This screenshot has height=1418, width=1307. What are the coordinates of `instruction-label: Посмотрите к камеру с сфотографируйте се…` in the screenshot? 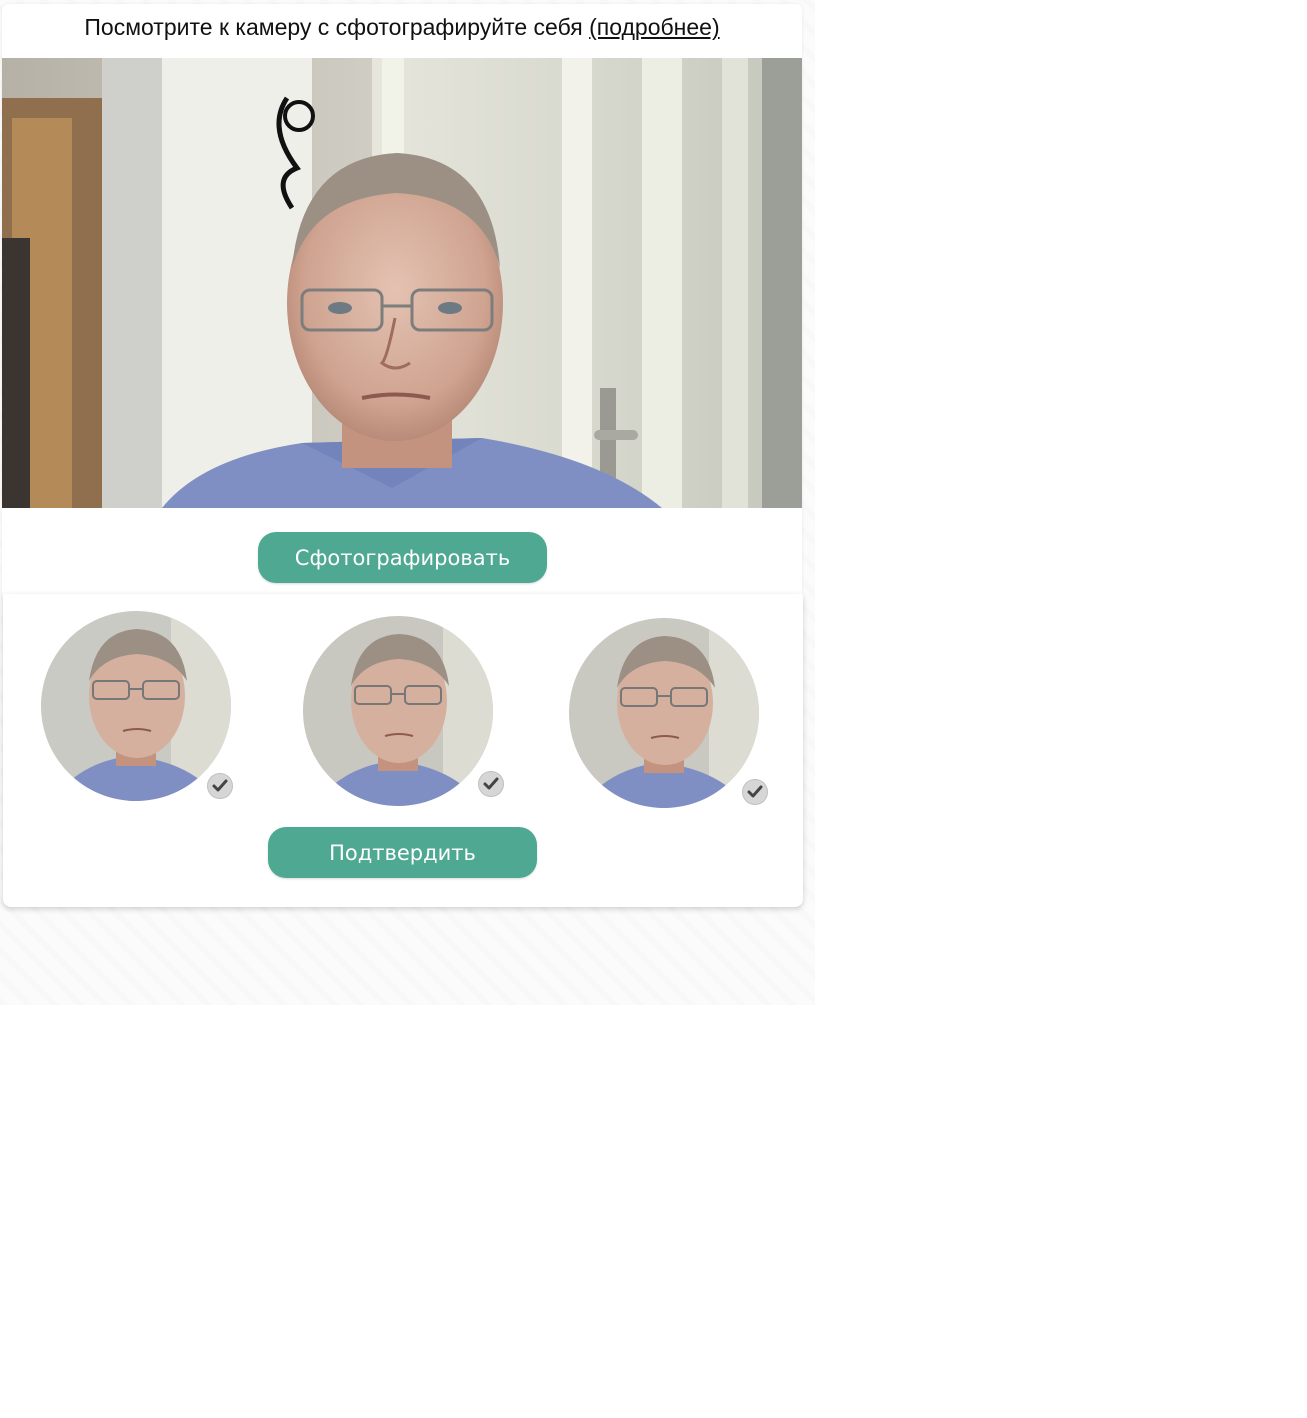 It's located at (333, 27).